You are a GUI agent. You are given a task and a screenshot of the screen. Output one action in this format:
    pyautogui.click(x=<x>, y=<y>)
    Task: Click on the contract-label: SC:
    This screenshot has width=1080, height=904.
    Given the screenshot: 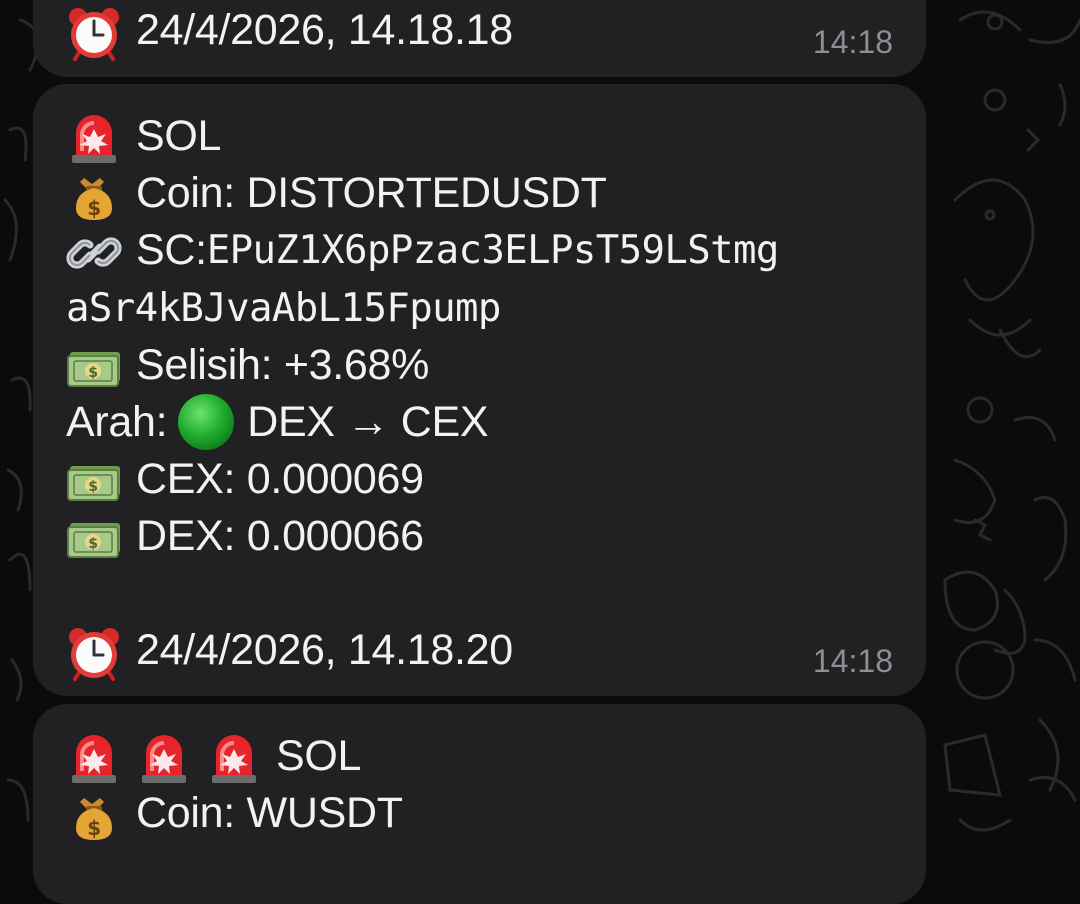 What is the action you would take?
    pyautogui.click(x=171, y=249)
    